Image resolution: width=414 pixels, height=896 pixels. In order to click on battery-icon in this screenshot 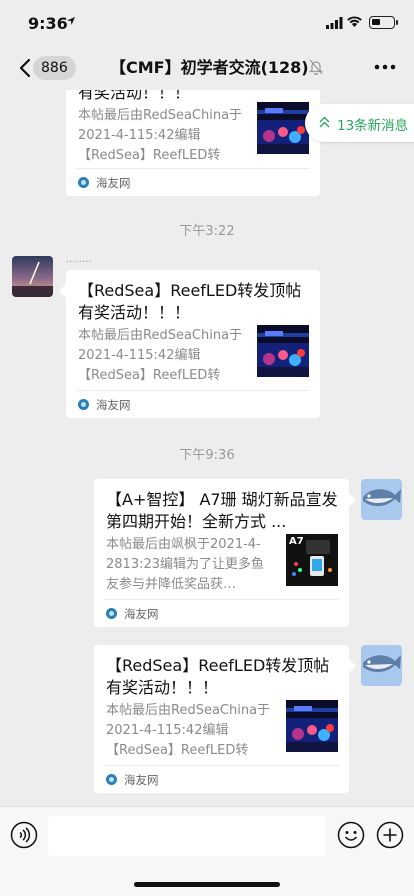, I will do `click(383, 22)`.